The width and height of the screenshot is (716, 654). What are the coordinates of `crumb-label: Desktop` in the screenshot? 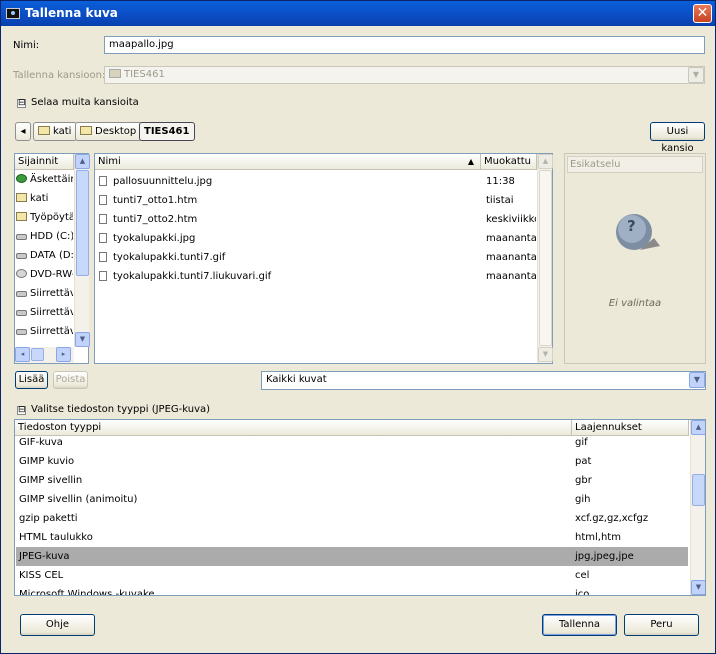 It's located at (116, 131).